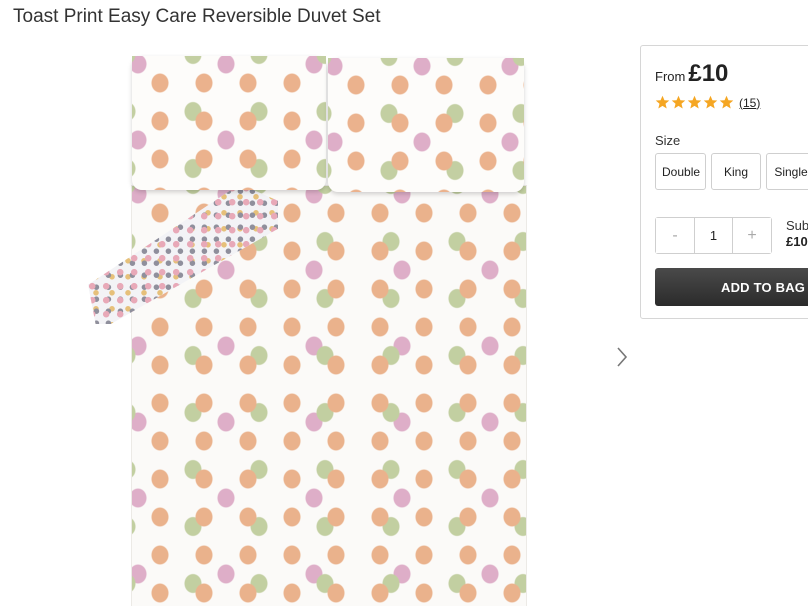 This screenshot has height=606, width=808. What do you see at coordinates (708, 73) in the screenshot?
I see `price-value: £10` at bounding box center [708, 73].